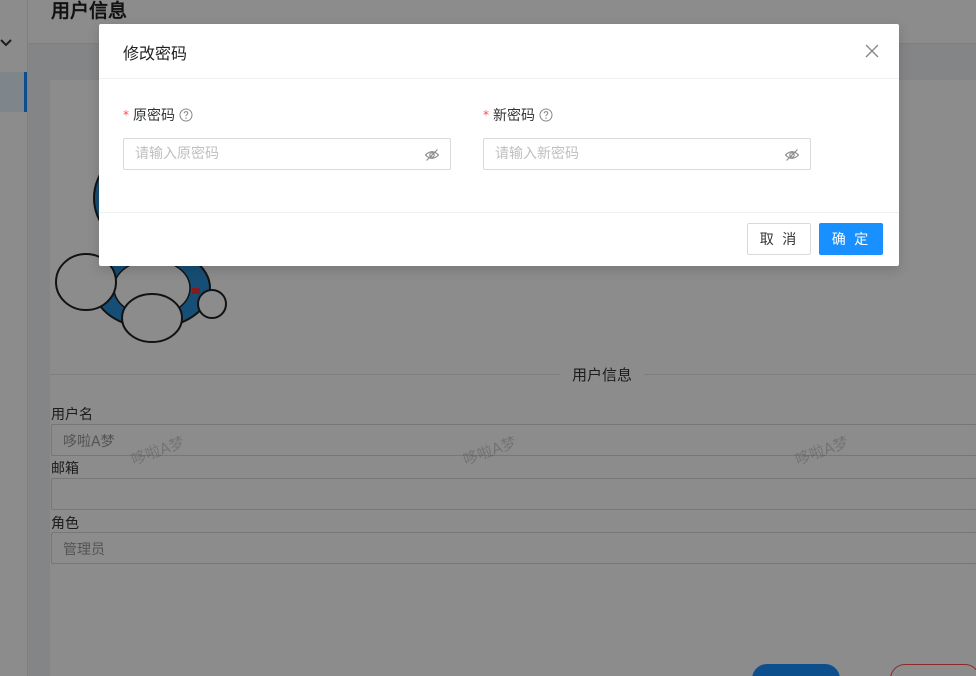 The width and height of the screenshot is (976, 676). I want to click on new-password-label-row: * 新密码, so click(647, 115).